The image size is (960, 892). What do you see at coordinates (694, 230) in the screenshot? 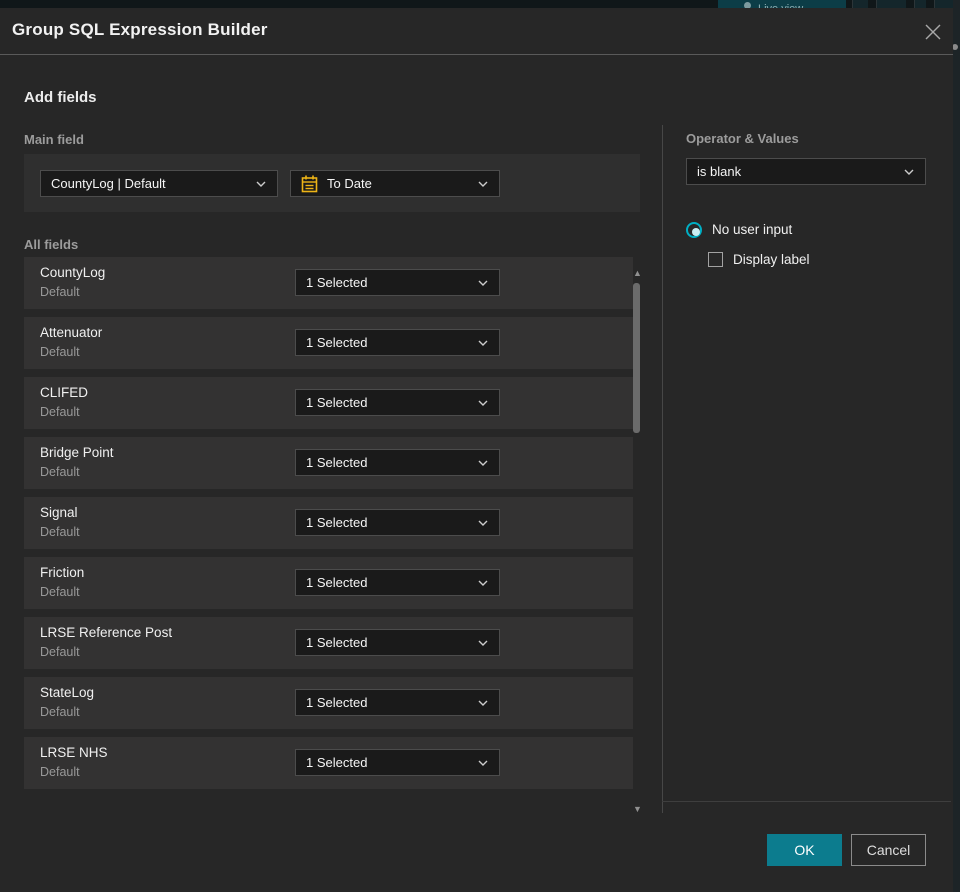
I see `radio-icon` at bounding box center [694, 230].